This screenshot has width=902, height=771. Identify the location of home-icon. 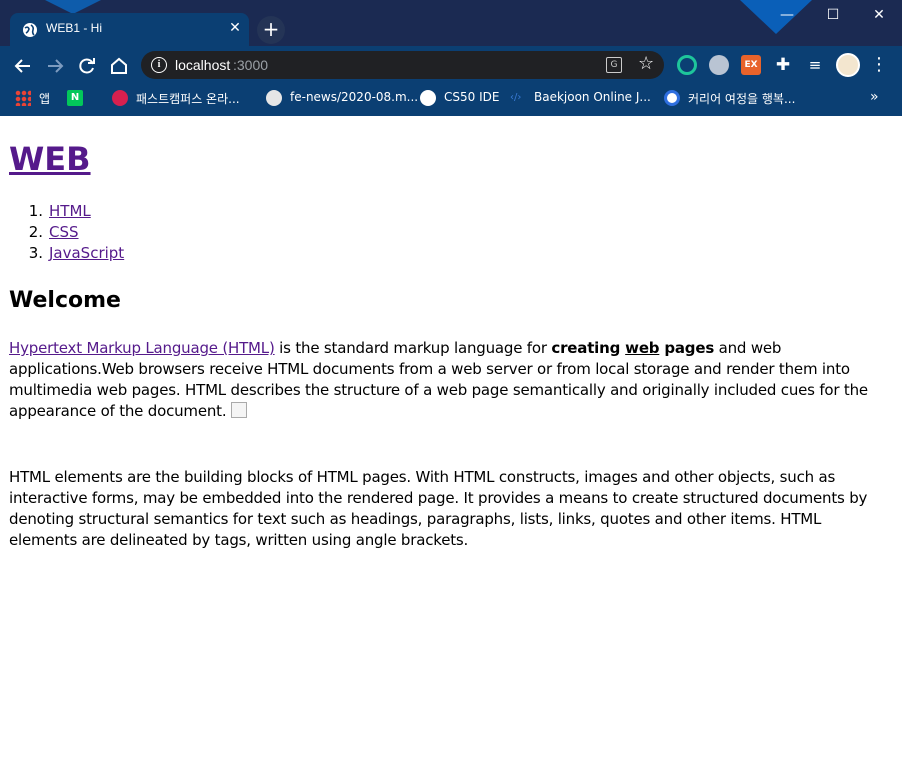
(119, 65).